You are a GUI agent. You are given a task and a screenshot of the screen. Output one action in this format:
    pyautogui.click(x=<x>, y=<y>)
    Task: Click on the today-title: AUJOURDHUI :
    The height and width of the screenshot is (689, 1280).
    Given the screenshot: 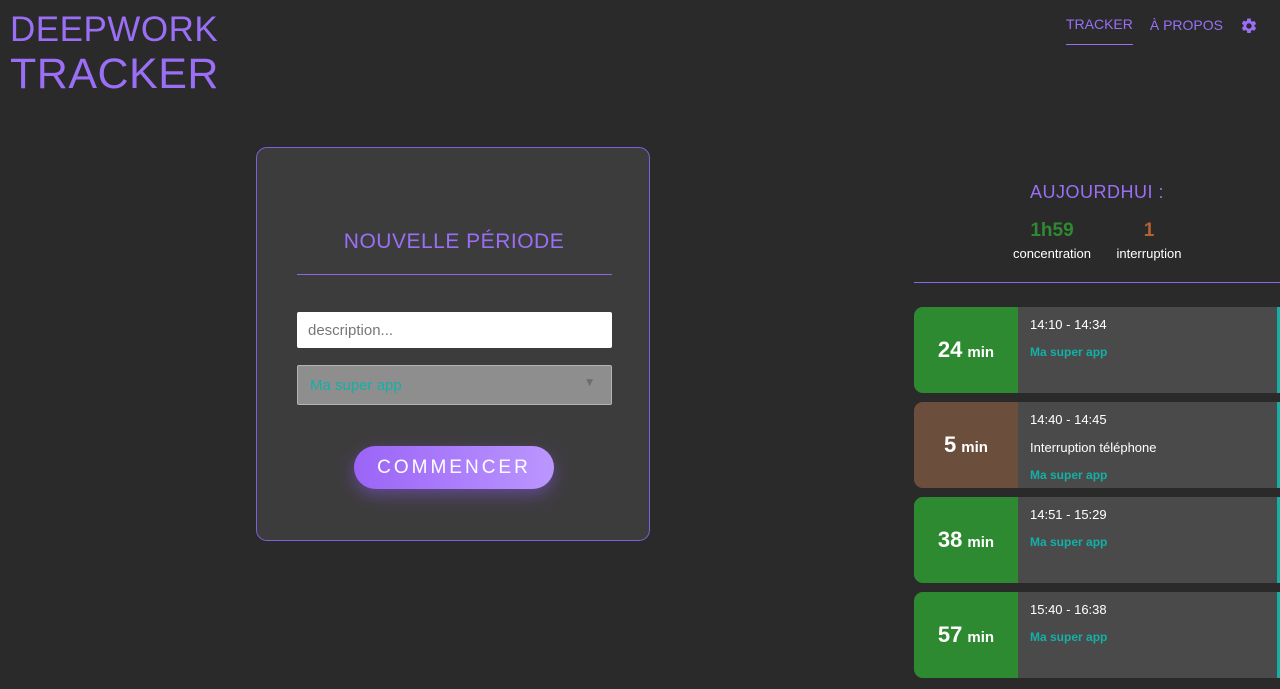 What is the action you would take?
    pyautogui.click(x=1096, y=192)
    